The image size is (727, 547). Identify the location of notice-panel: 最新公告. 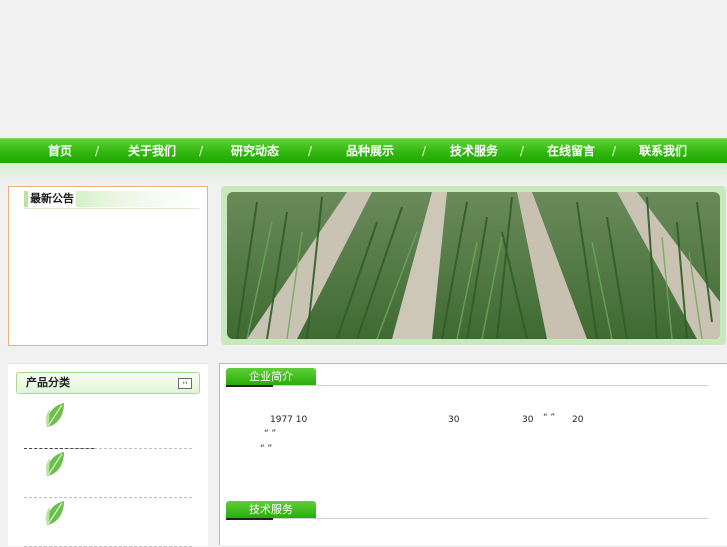
(108, 266).